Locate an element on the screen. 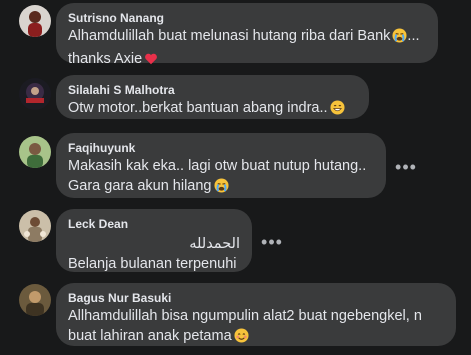 The height and width of the screenshot is (355, 471). comment-author: Sutrisno Nanang is located at coordinates (247, 18).